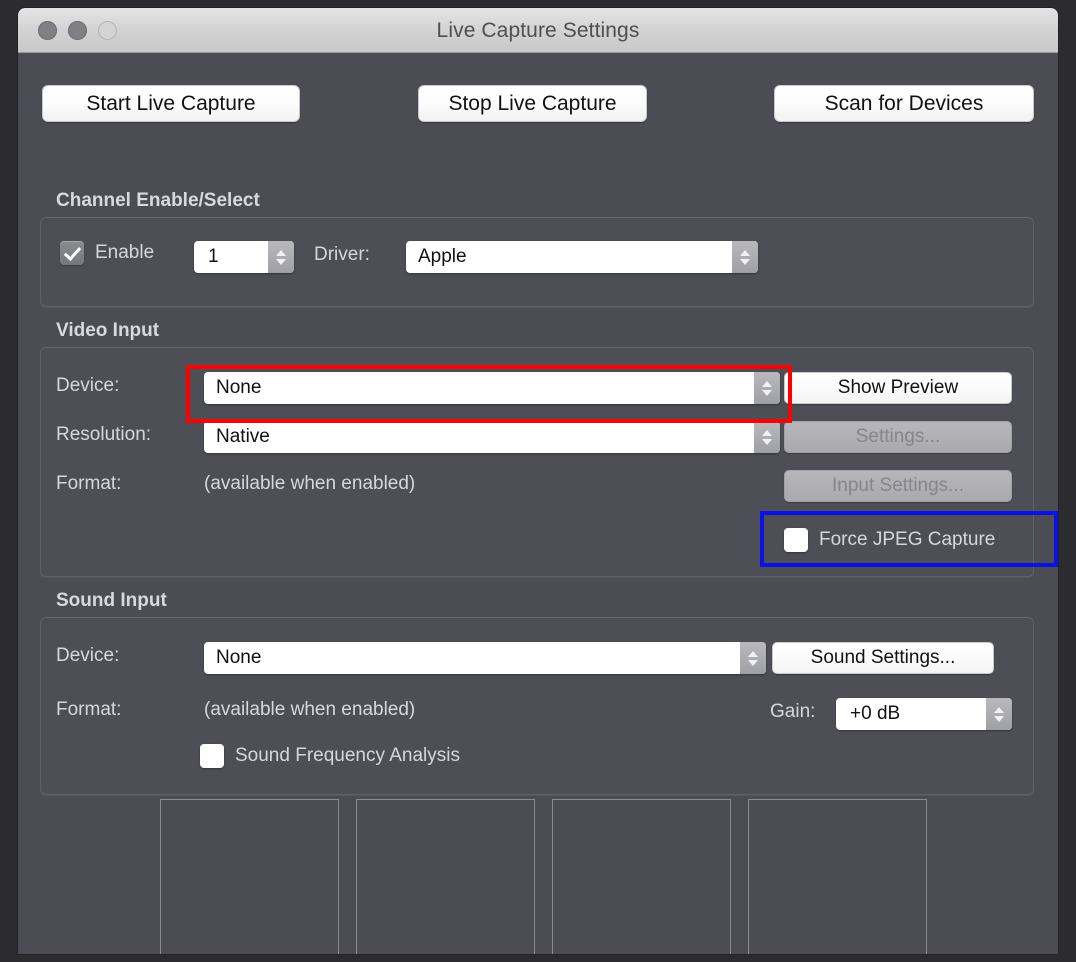 This screenshot has height=962, width=1076. I want to click on enable-checkbox-row: Enable, so click(107, 253).